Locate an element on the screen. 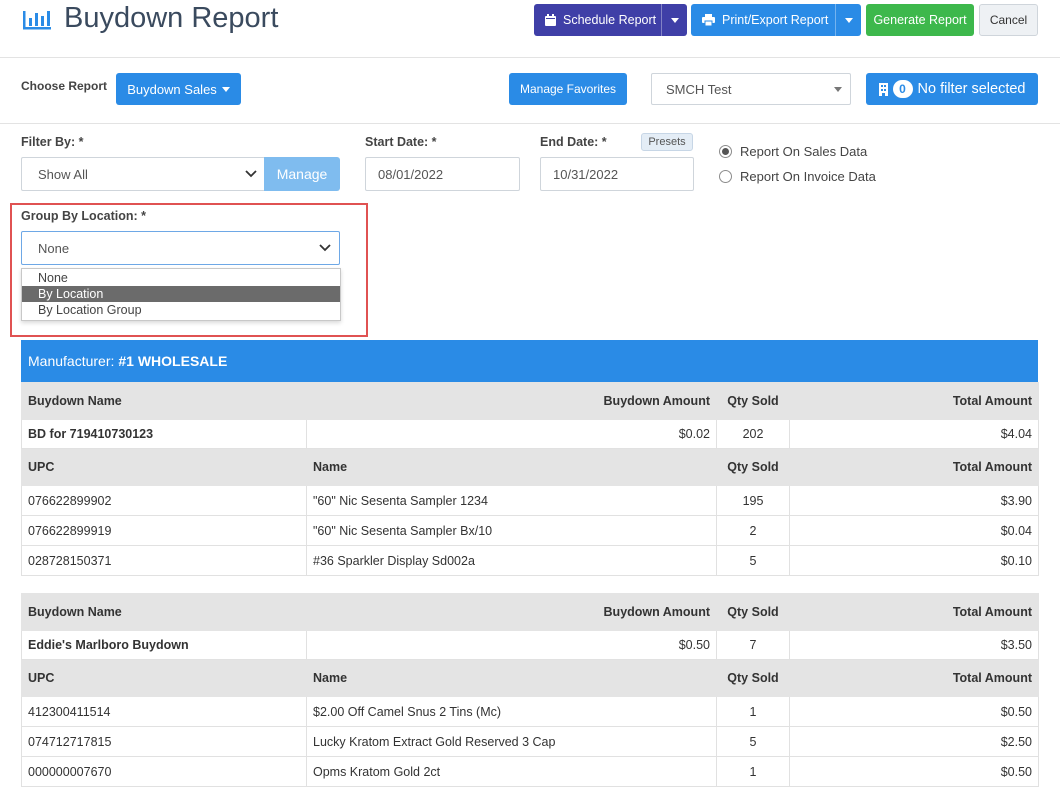 The height and width of the screenshot is (787, 1060). qty-cell: 195 is located at coordinates (753, 500).